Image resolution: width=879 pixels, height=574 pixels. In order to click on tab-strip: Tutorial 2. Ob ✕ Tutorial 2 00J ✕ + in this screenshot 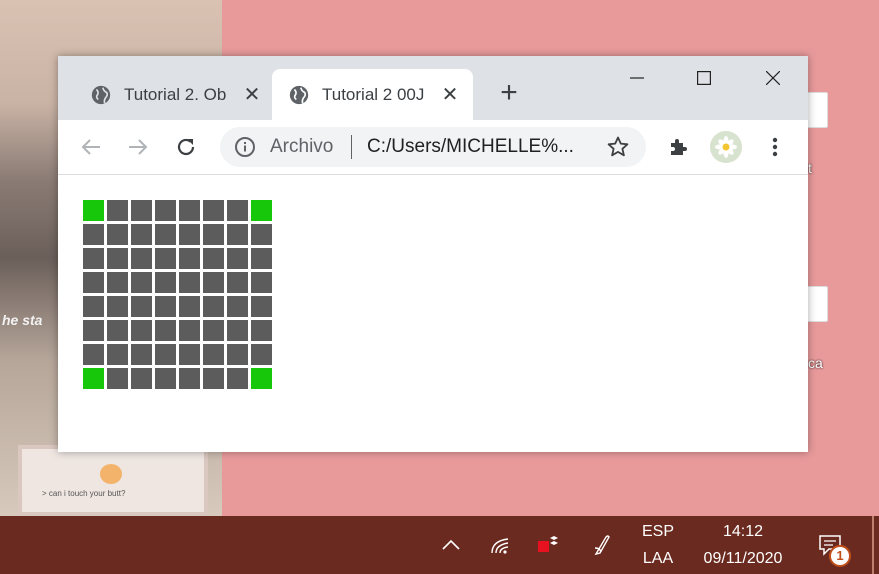, I will do `click(433, 88)`.